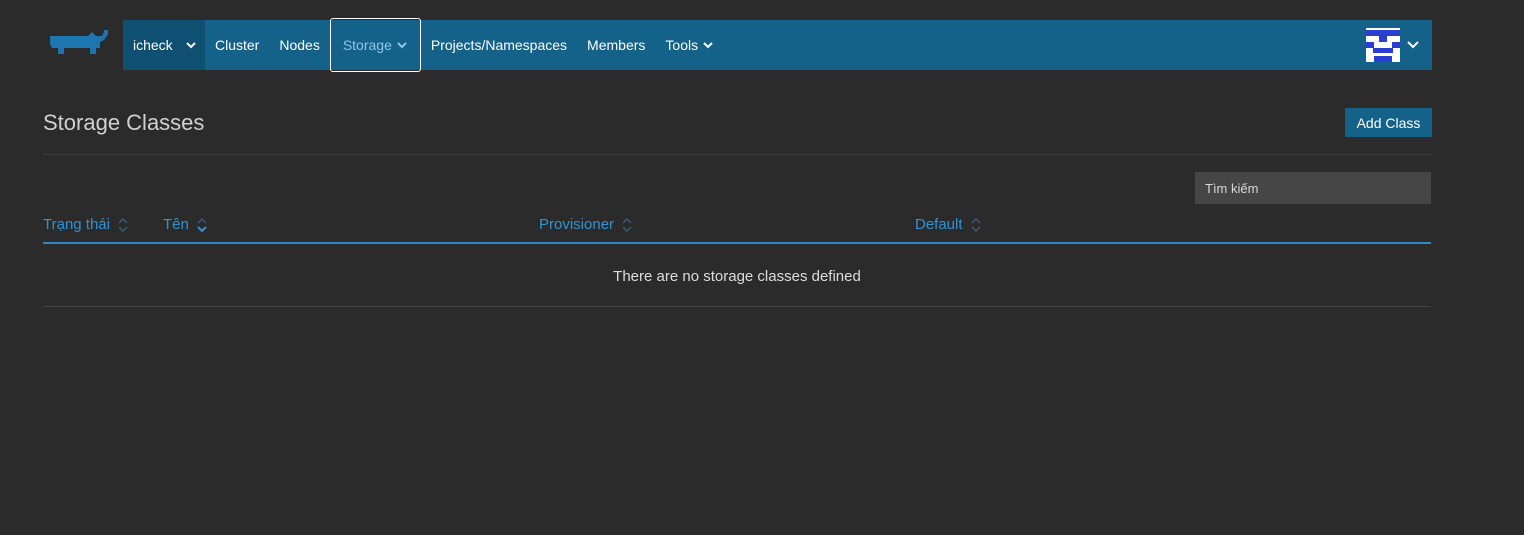  Describe the element at coordinates (1383, 45) in the screenshot. I see `avatar` at that location.